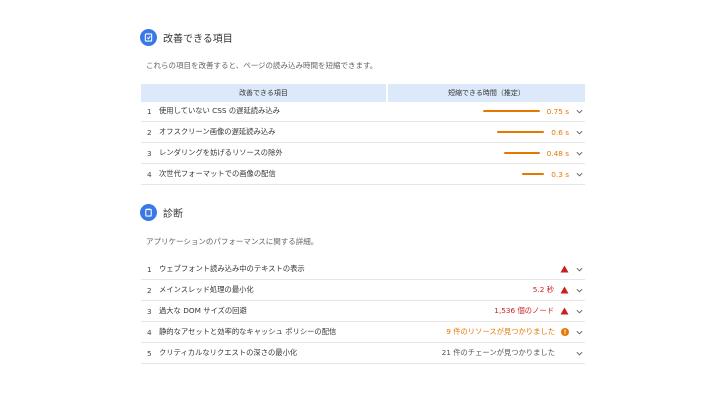 The image size is (728, 410). I want to click on diagnostics-header: 診断, so click(161, 212).